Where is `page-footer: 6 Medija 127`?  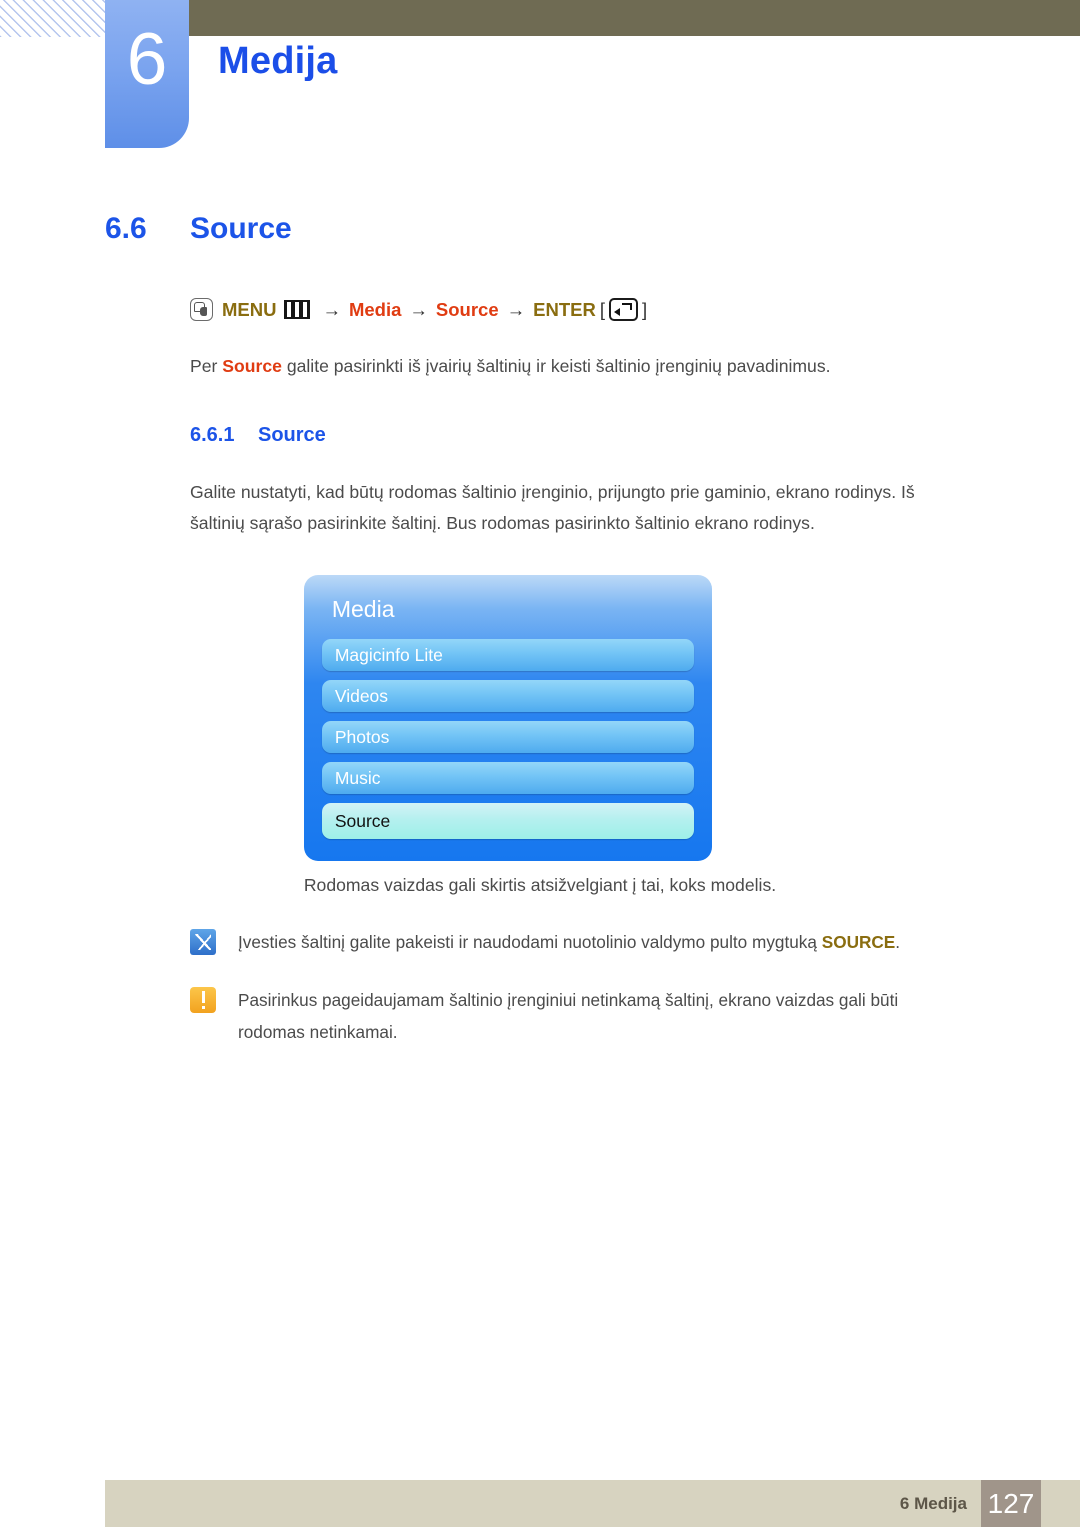 page-footer: 6 Medija 127 is located at coordinates (592, 1503).